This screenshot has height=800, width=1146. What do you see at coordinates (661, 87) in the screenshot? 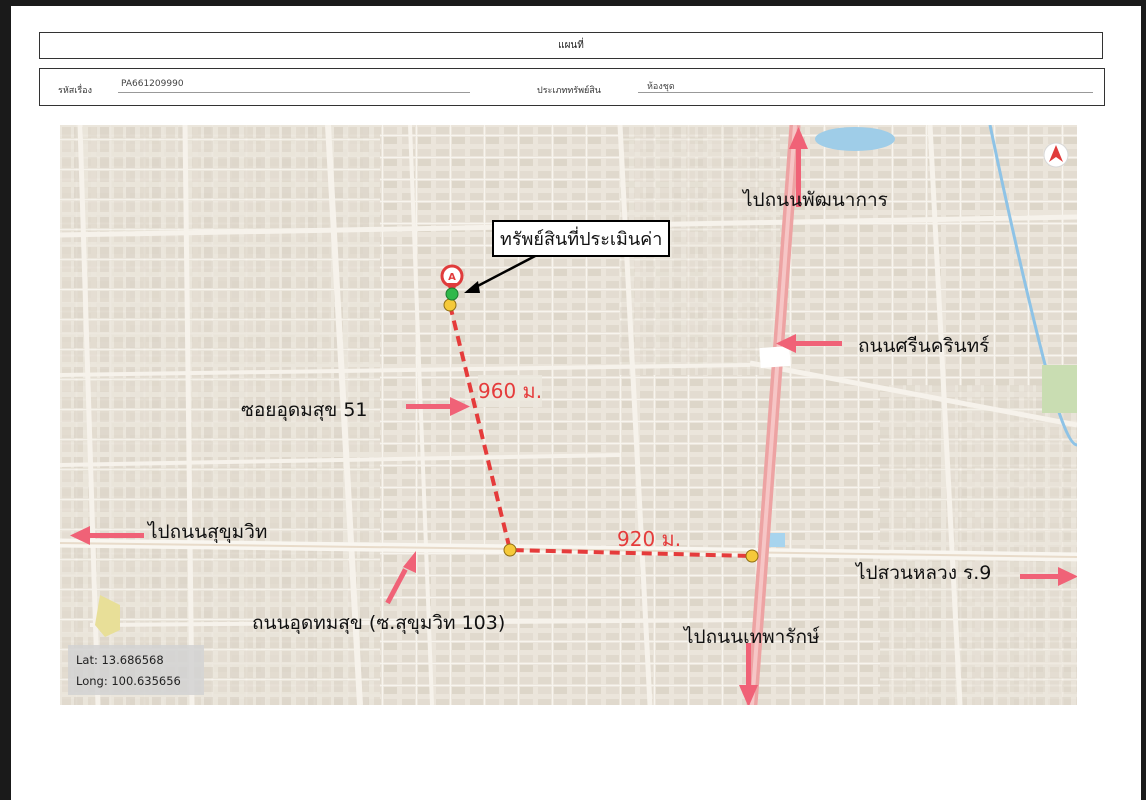
I see `property-type-value: ห้องชุด` at bounding box center [661, 87].